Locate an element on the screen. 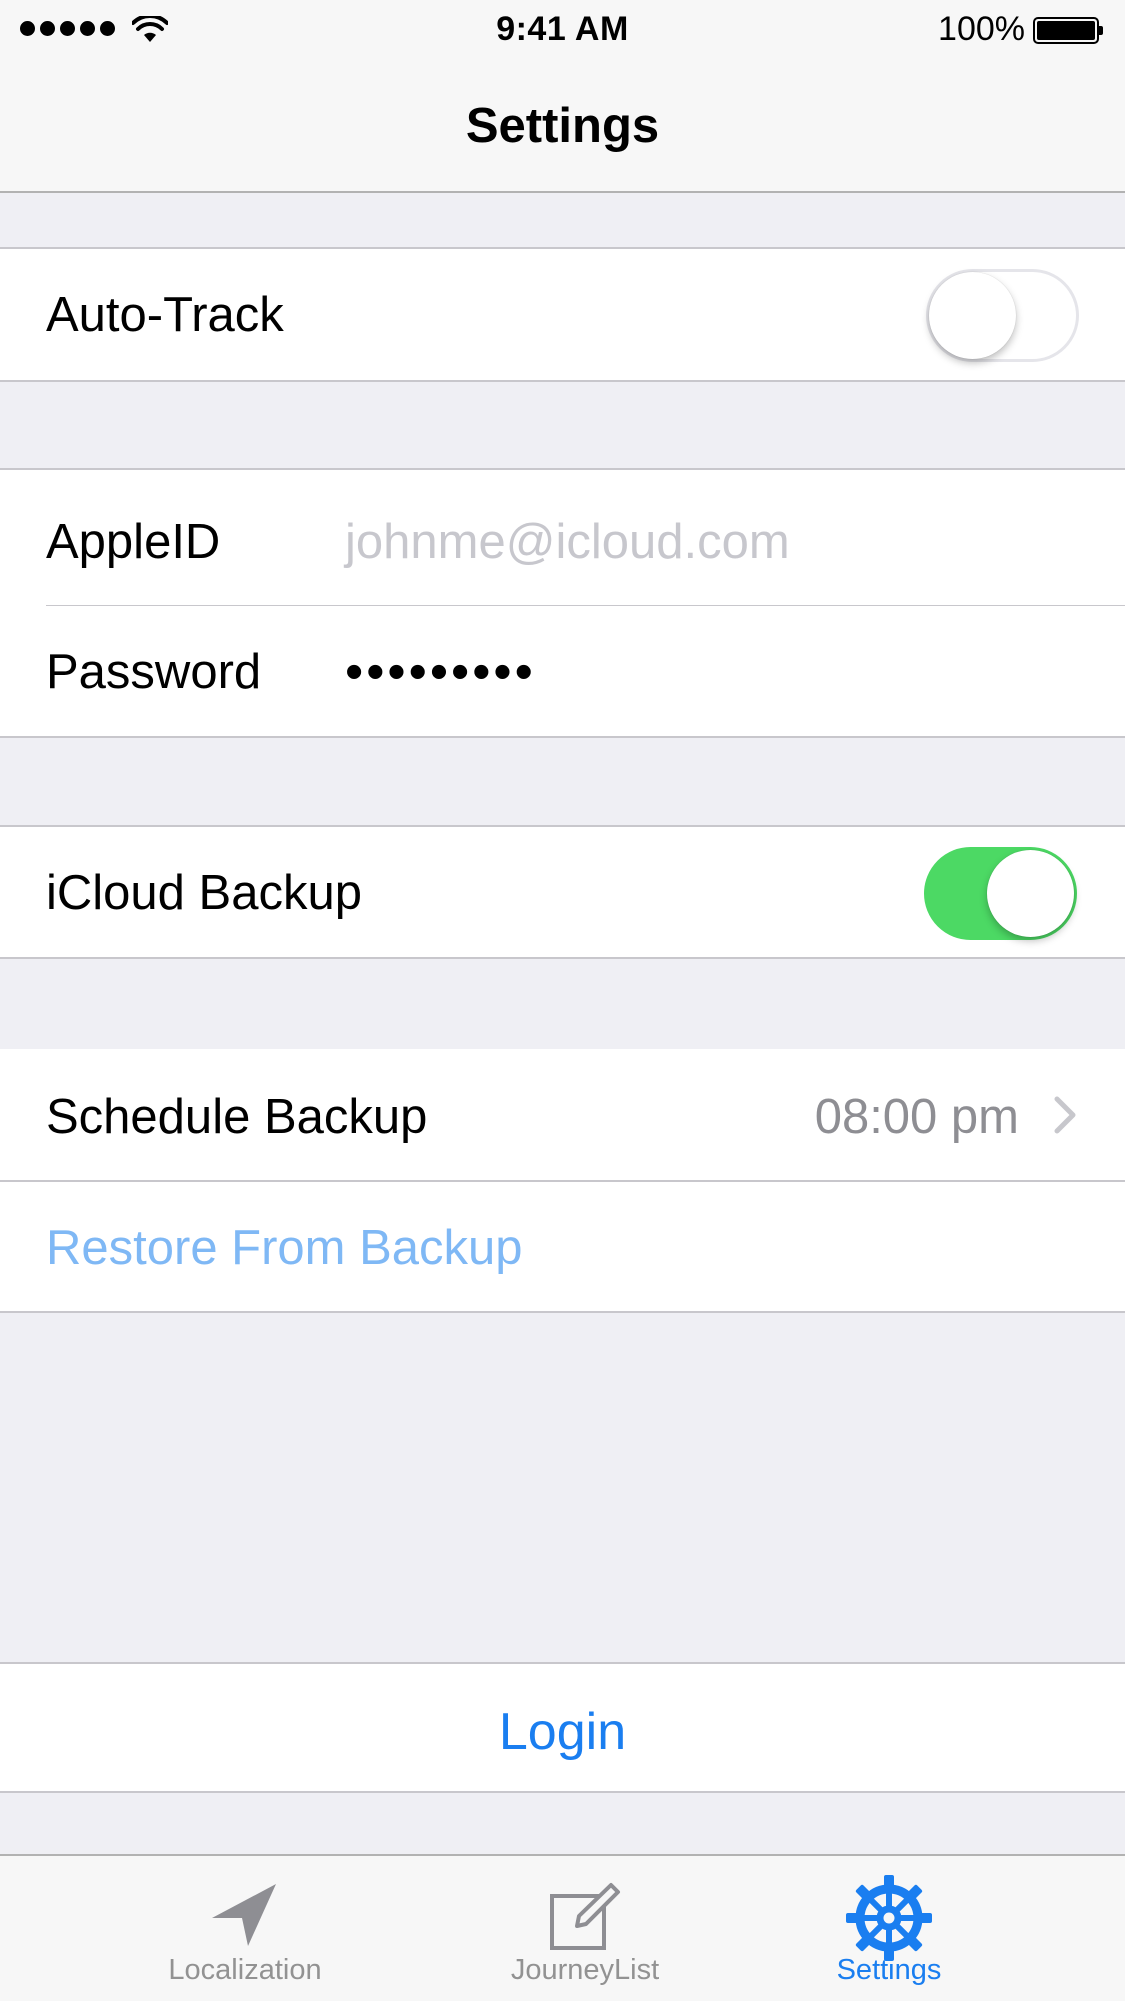  status-bar: 9:41 AM 100% is located at coordinates (562, 30).